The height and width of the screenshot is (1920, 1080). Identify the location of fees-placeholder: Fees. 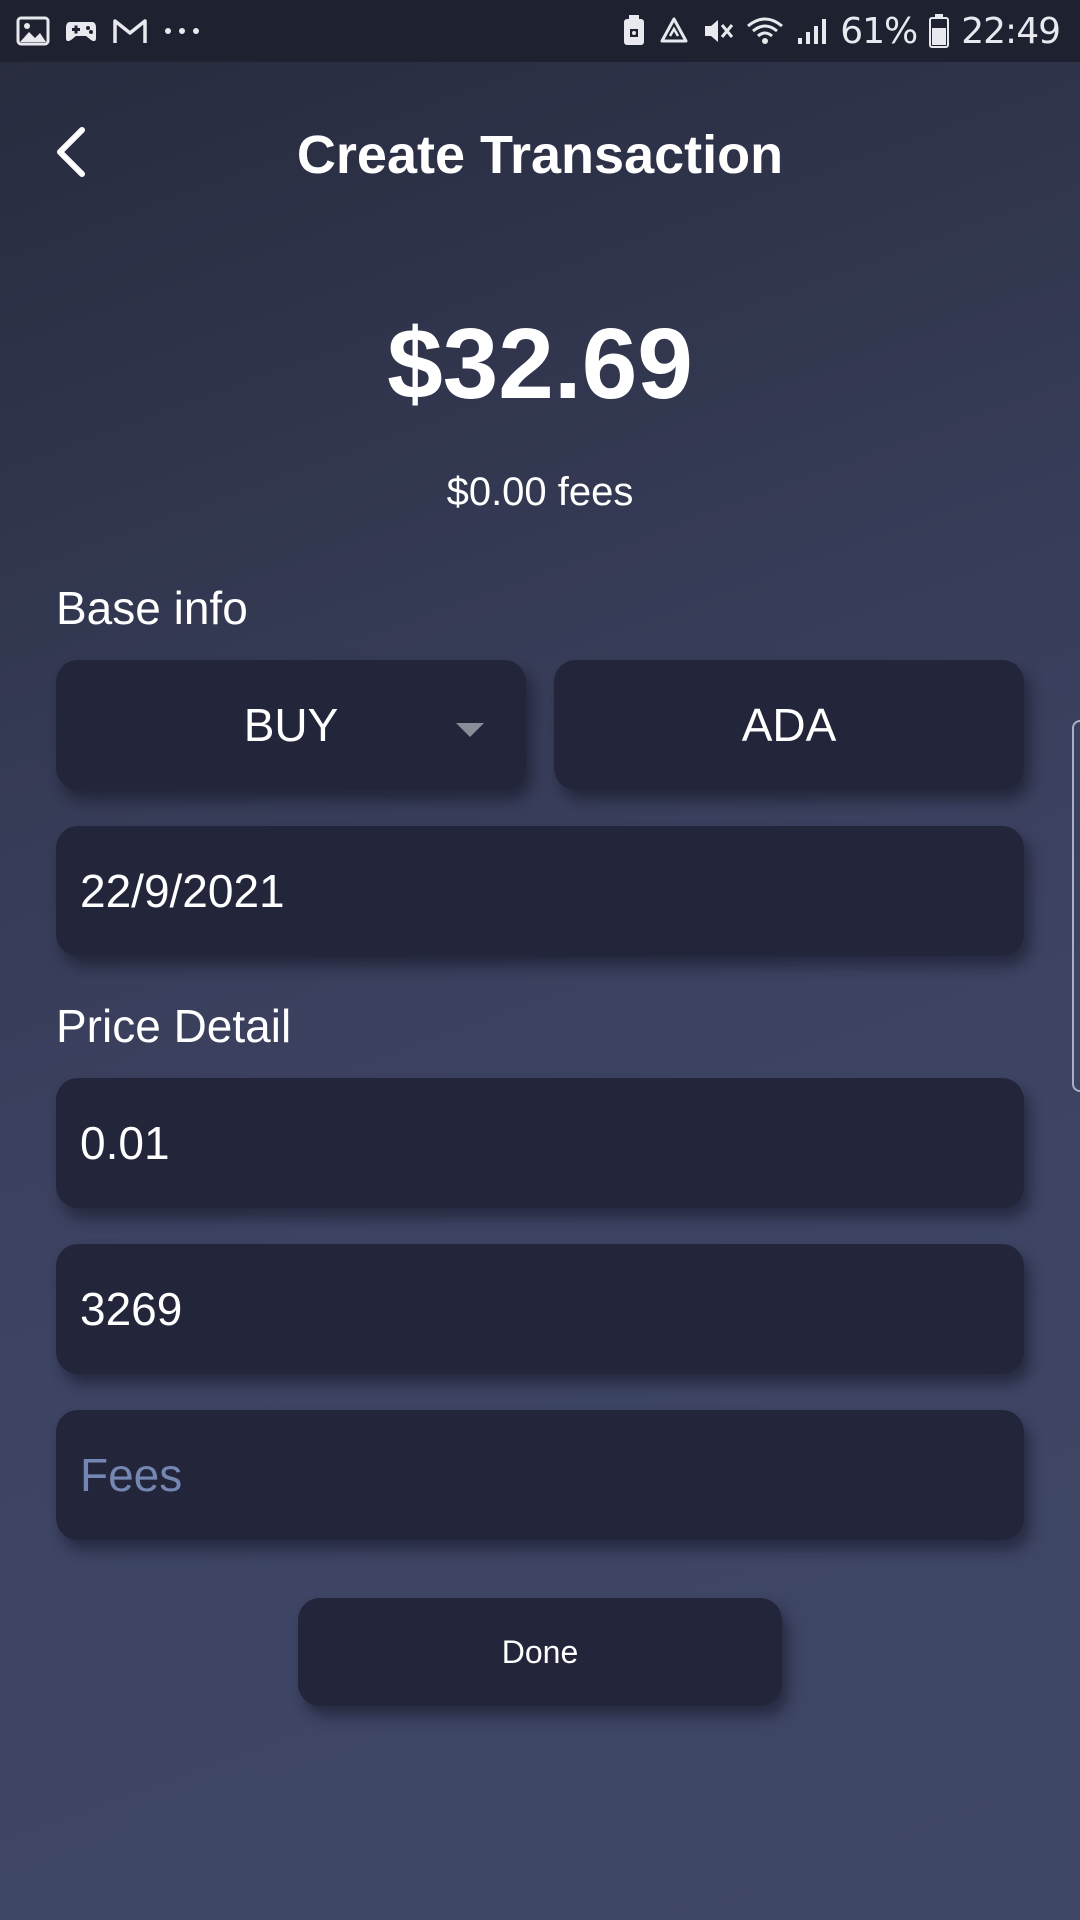
(131, 1475).